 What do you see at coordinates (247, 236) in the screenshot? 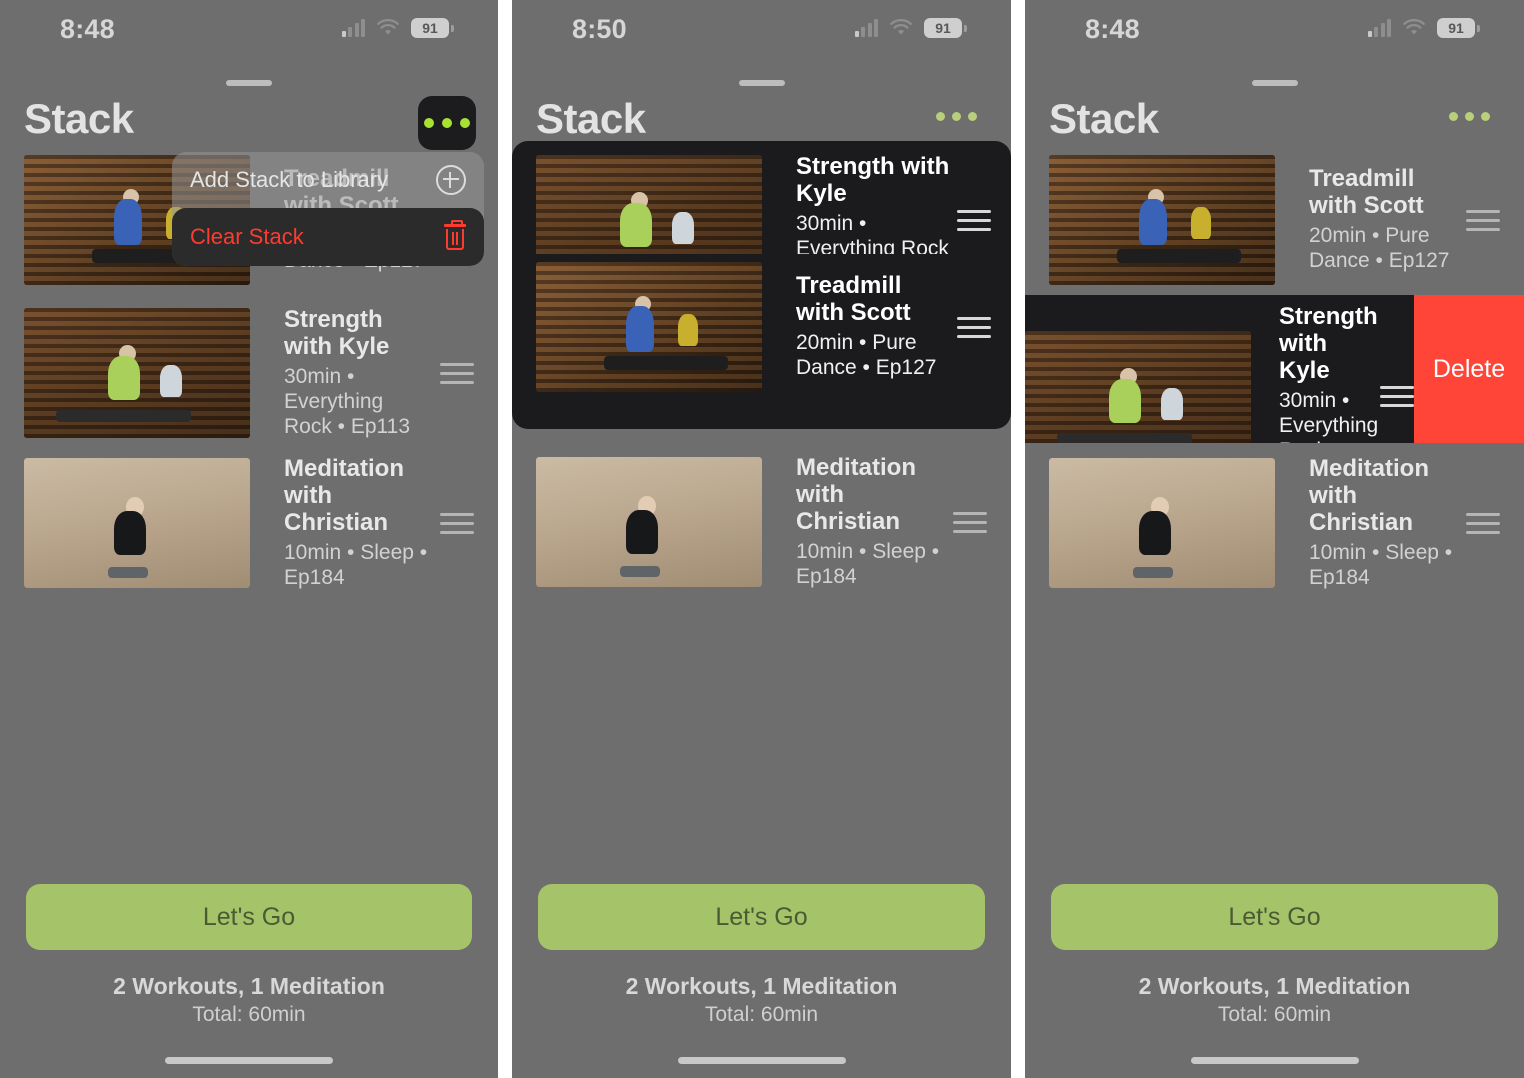
I see `menu-item-label: Clear Stack` at bounding box center [247, 236].